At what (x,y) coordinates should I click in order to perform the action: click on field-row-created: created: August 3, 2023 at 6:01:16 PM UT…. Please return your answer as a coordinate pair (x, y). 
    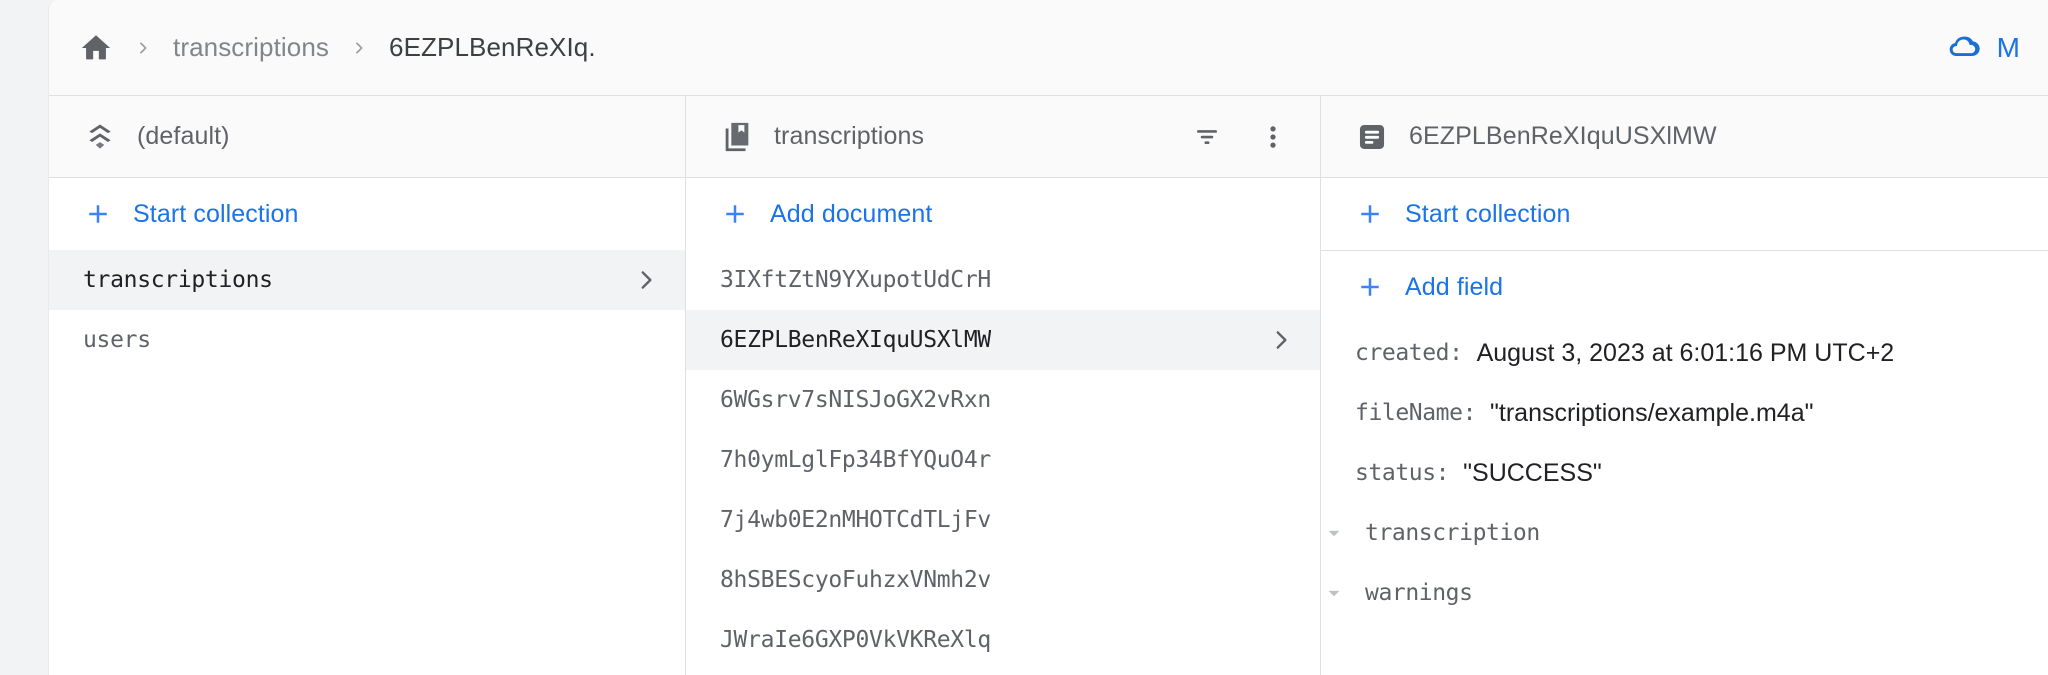
    Looking at the image, I should click on (1684, 353).